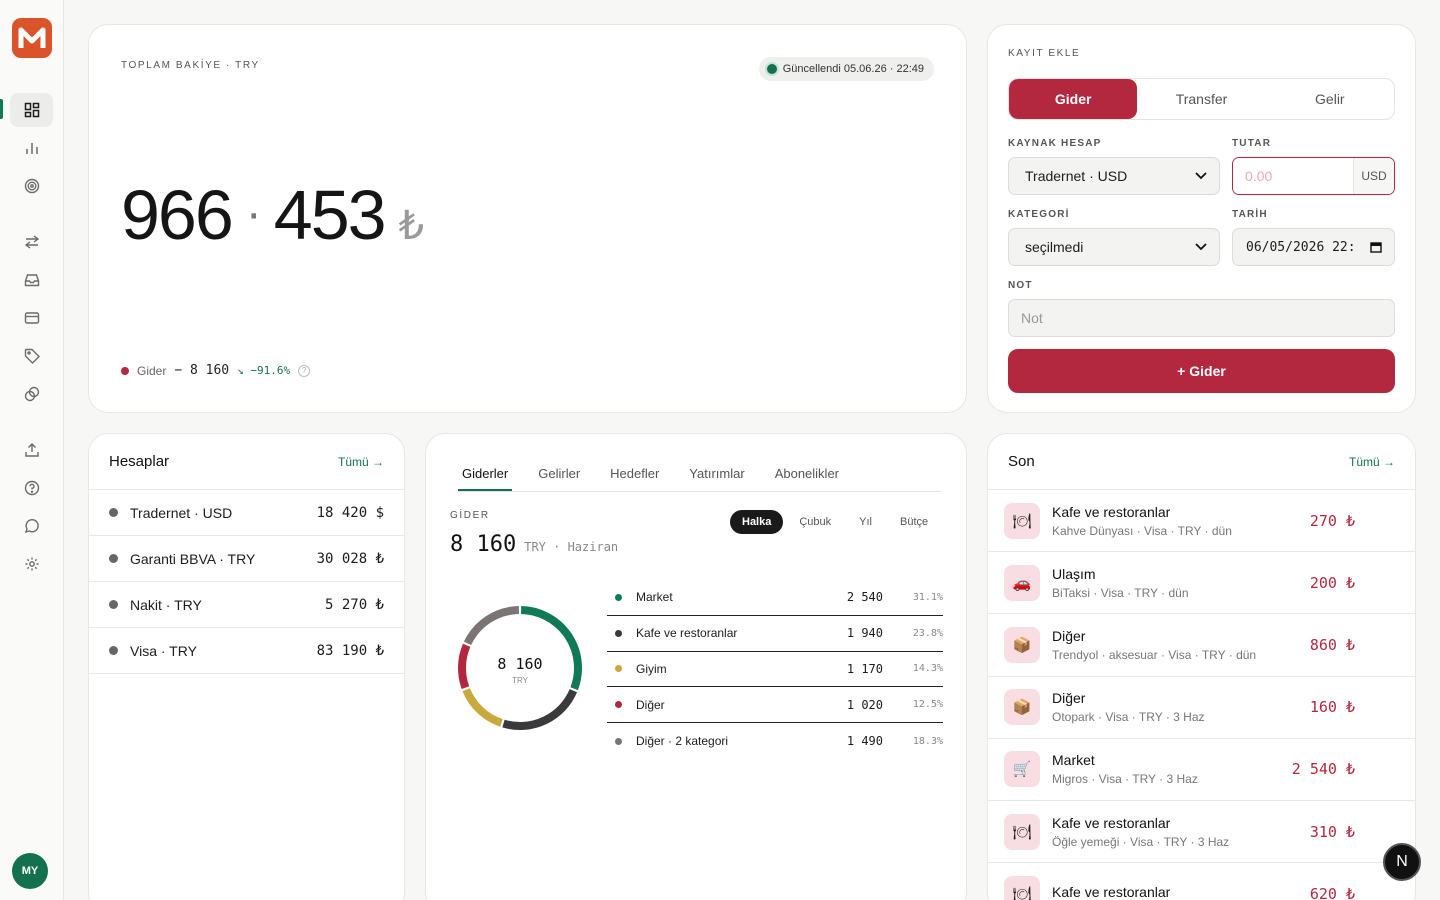 The width and height of the screenshot is (1440, 900). Describe the element at coordinates (361, 462) in the screenshot. I see `accounts-view-all-link: Tümü →` at that location.